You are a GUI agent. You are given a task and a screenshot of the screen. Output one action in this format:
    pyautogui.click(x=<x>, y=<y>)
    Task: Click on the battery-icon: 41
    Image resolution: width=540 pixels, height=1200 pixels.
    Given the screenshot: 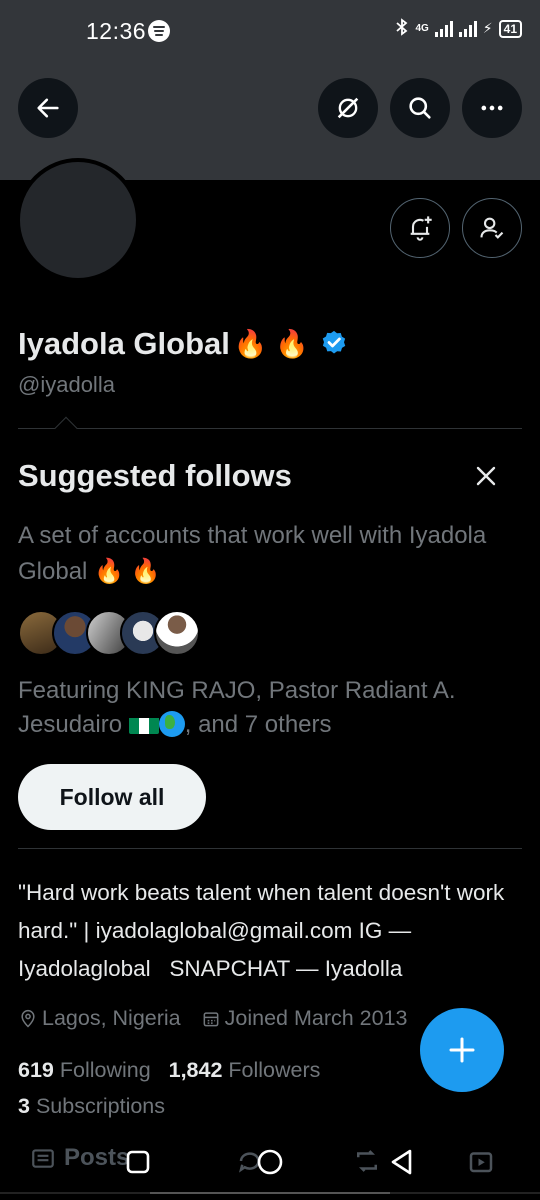 What is the action you would take?
    pyautogui.click(x=510, y=28)
    